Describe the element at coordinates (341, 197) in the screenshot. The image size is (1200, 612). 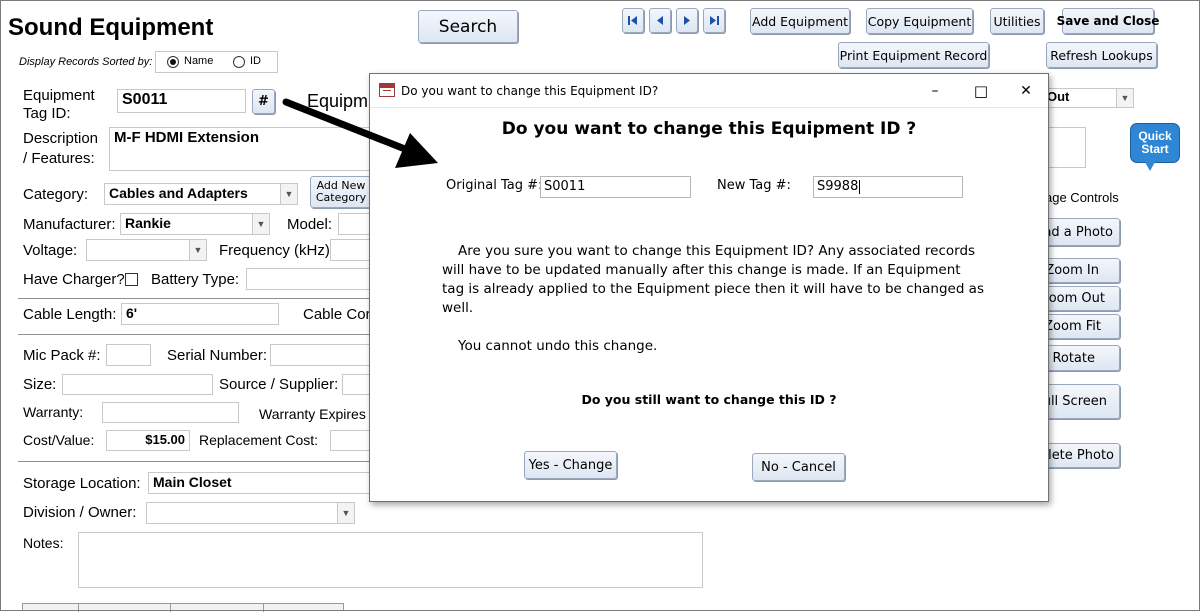
I see `add-new-category-line2: Category` at that location.